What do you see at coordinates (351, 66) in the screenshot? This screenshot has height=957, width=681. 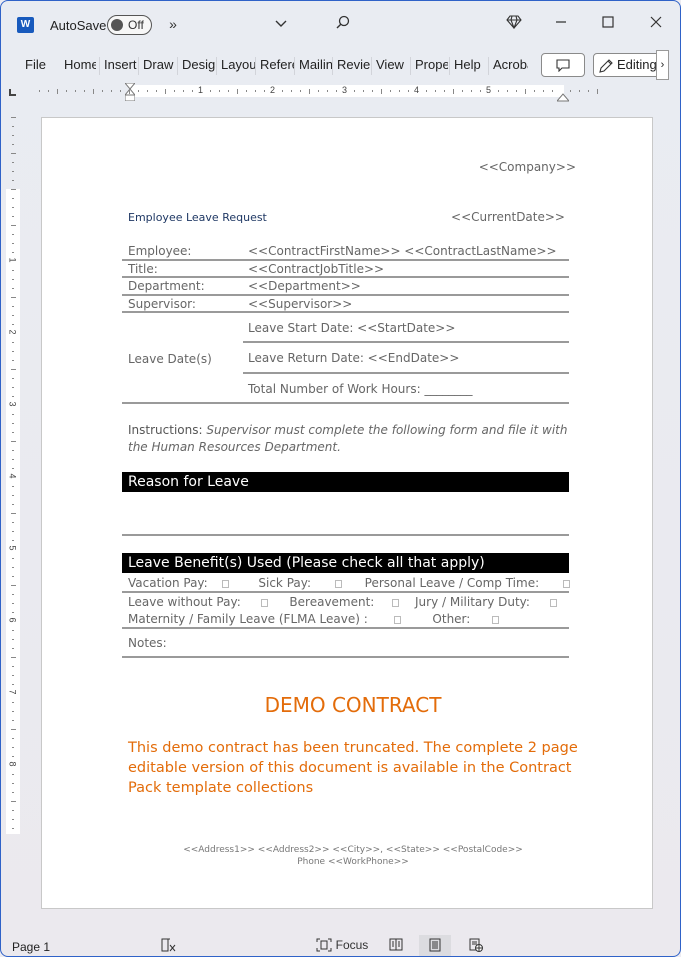 I see `tab-review: Review` at bounding box center [351, 66].